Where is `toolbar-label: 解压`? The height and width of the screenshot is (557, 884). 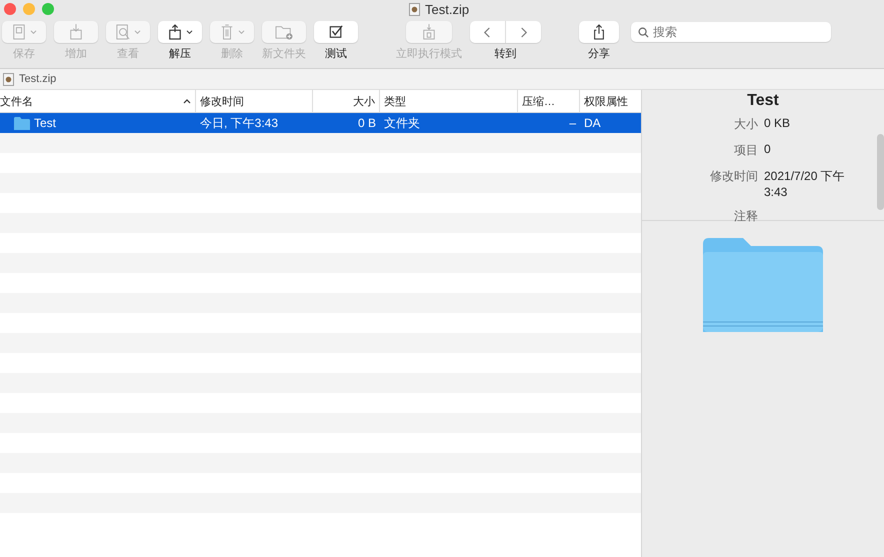 toolbar-label: 解压 is located at coordinates (180, 54).